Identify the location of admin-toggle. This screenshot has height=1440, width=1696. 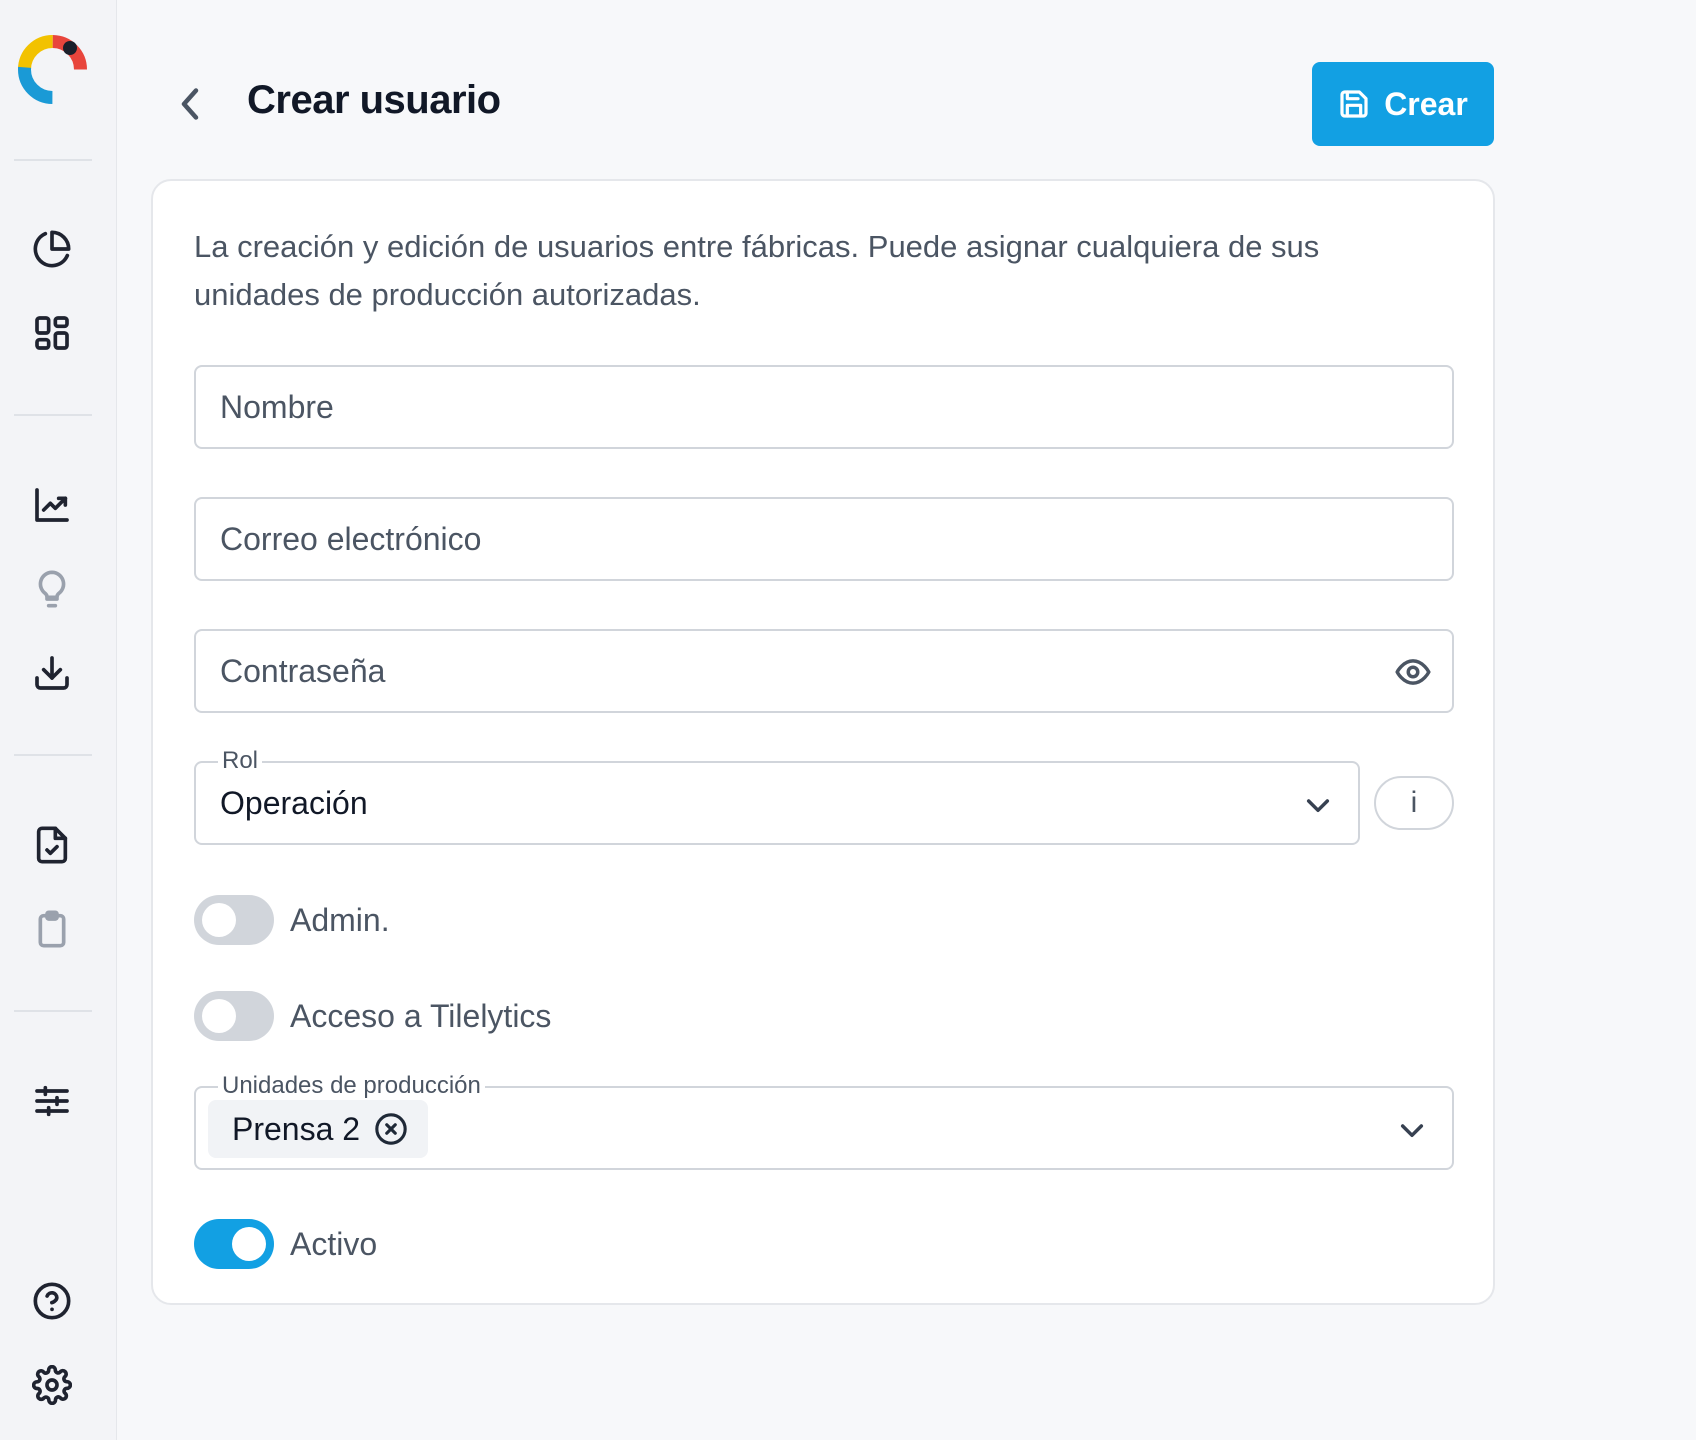
(234, 920).